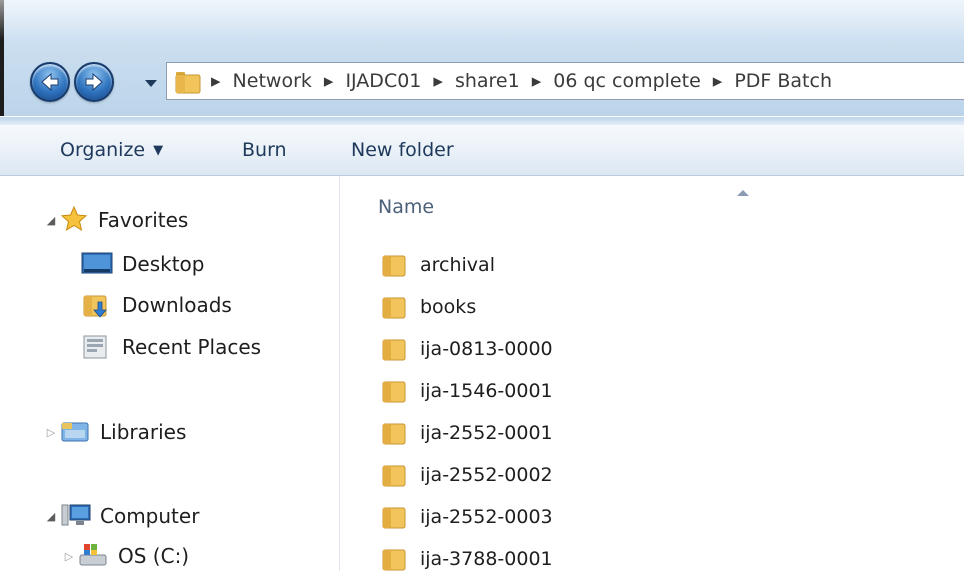  What do you see at coordinates (163, 264) in the screenshot?
I see `nav-desktop-label: Desktop` at bounding box center [163, 264].